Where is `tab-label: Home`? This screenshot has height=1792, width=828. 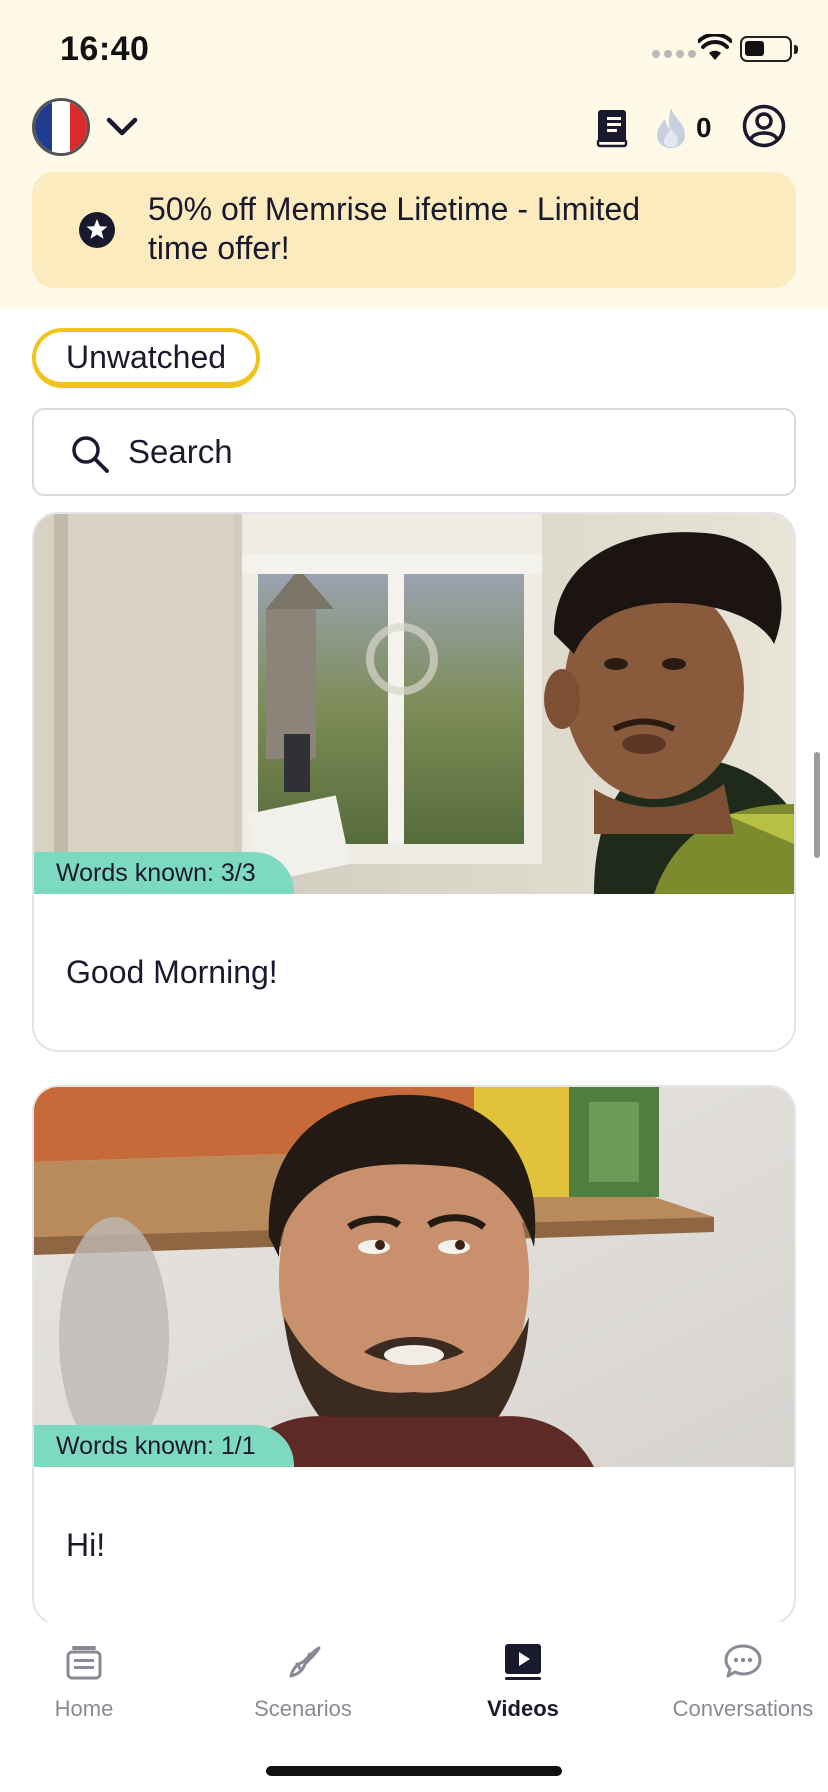
tab-label: Home is located at coordinates (84, 1708).